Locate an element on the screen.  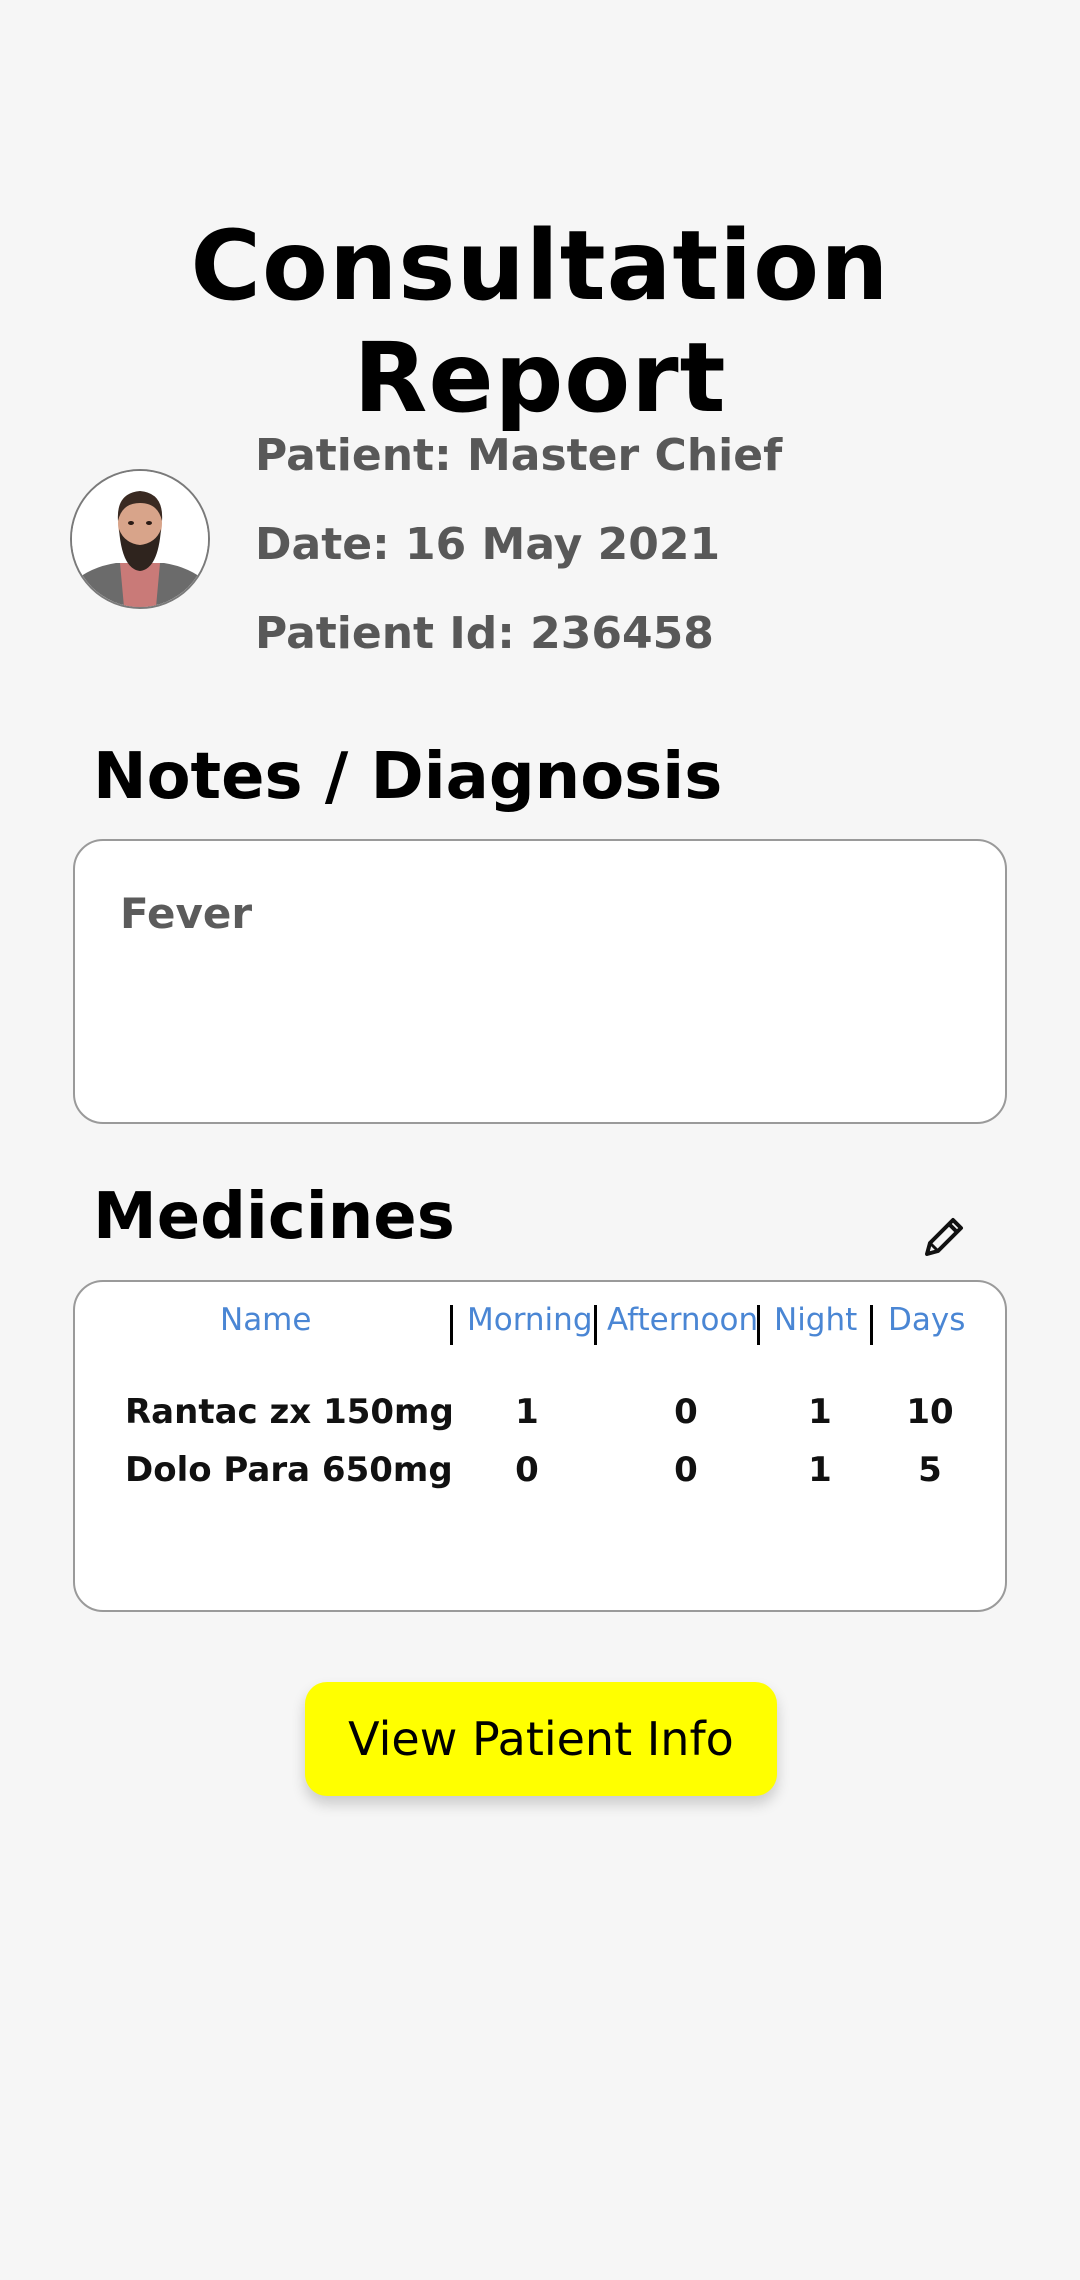
column-header-morning: Morning is located at coordinates (530, 1320).